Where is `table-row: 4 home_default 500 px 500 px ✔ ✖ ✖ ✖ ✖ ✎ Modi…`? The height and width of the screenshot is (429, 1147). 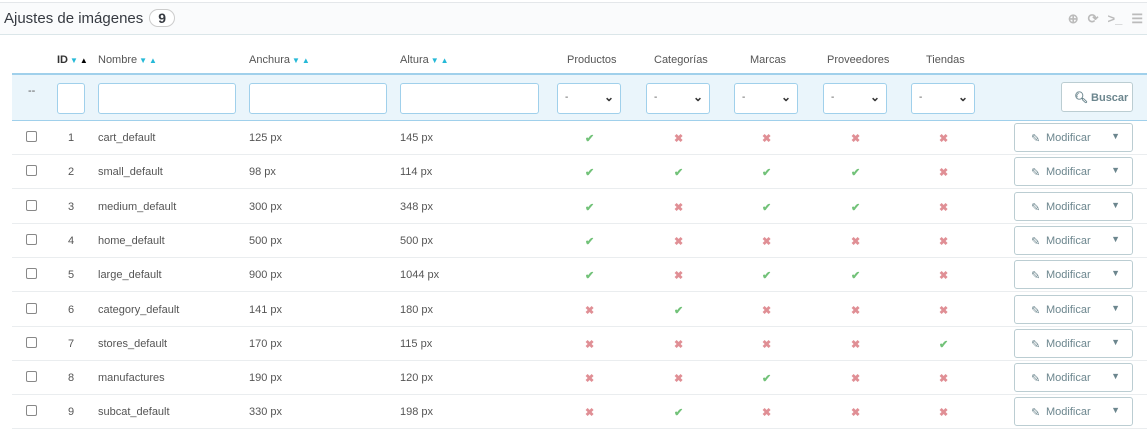
table-row: 4 home_default 500 px 500 px ✔ ✖ ✖ ✖ ✖ ✎ Modi… is located at coordinates (579, 241).